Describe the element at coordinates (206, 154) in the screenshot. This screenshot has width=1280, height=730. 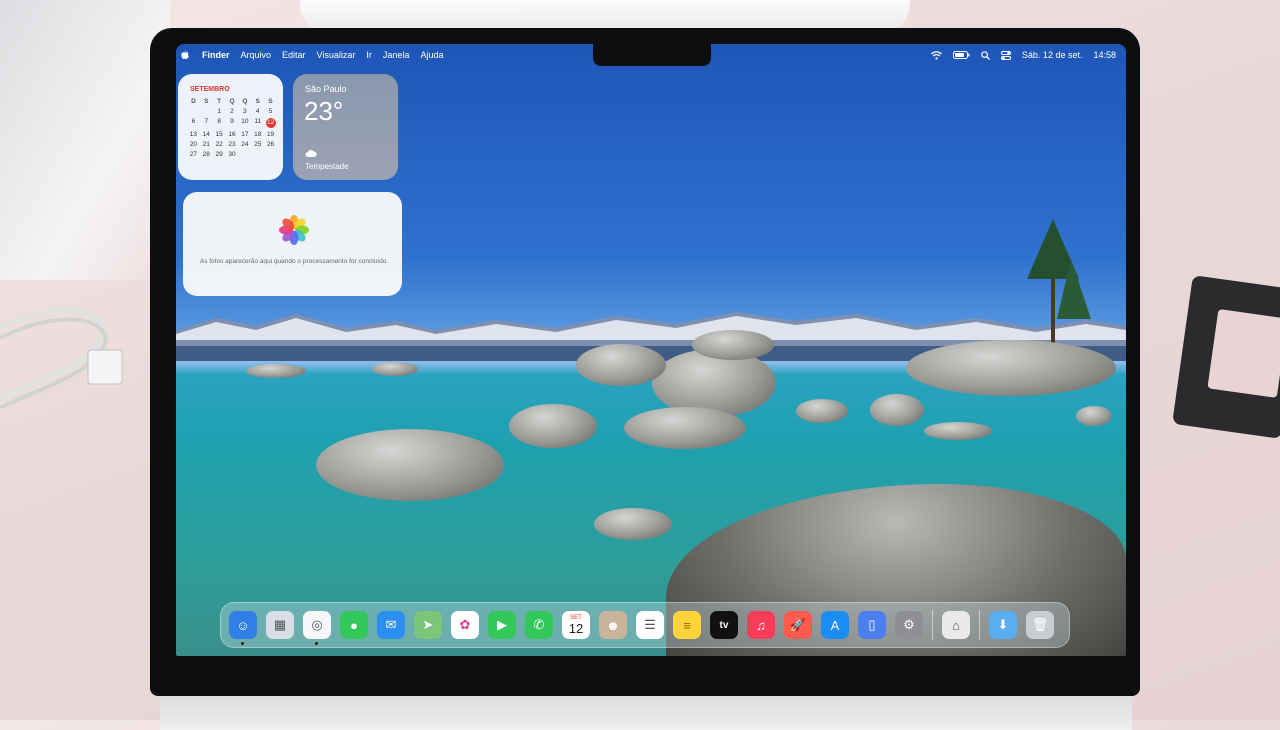
I see `calendar-day: 28` at that location.